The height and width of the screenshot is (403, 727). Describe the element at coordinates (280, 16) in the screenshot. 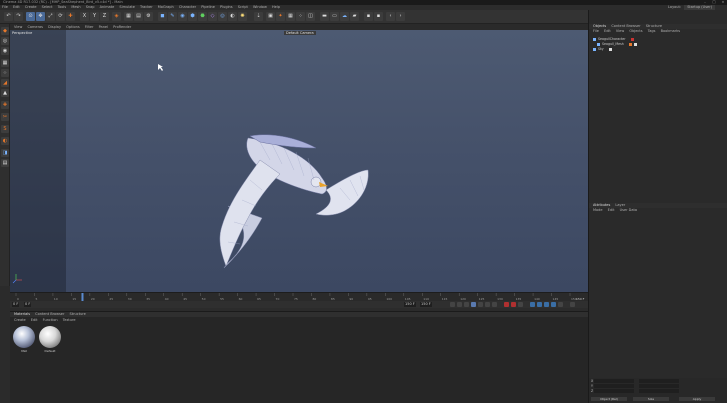

I see `texture-mode-icon: ✦` at that location.